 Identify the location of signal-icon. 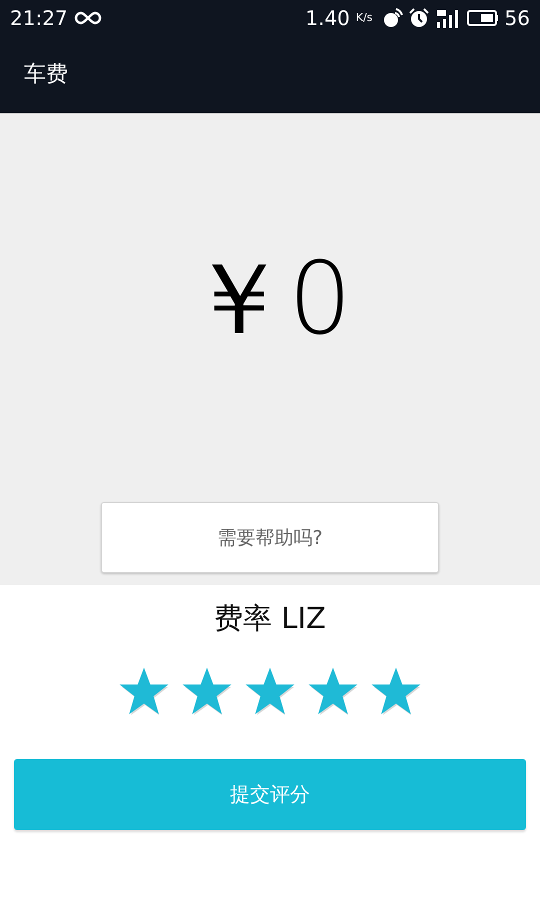
(447, 18).